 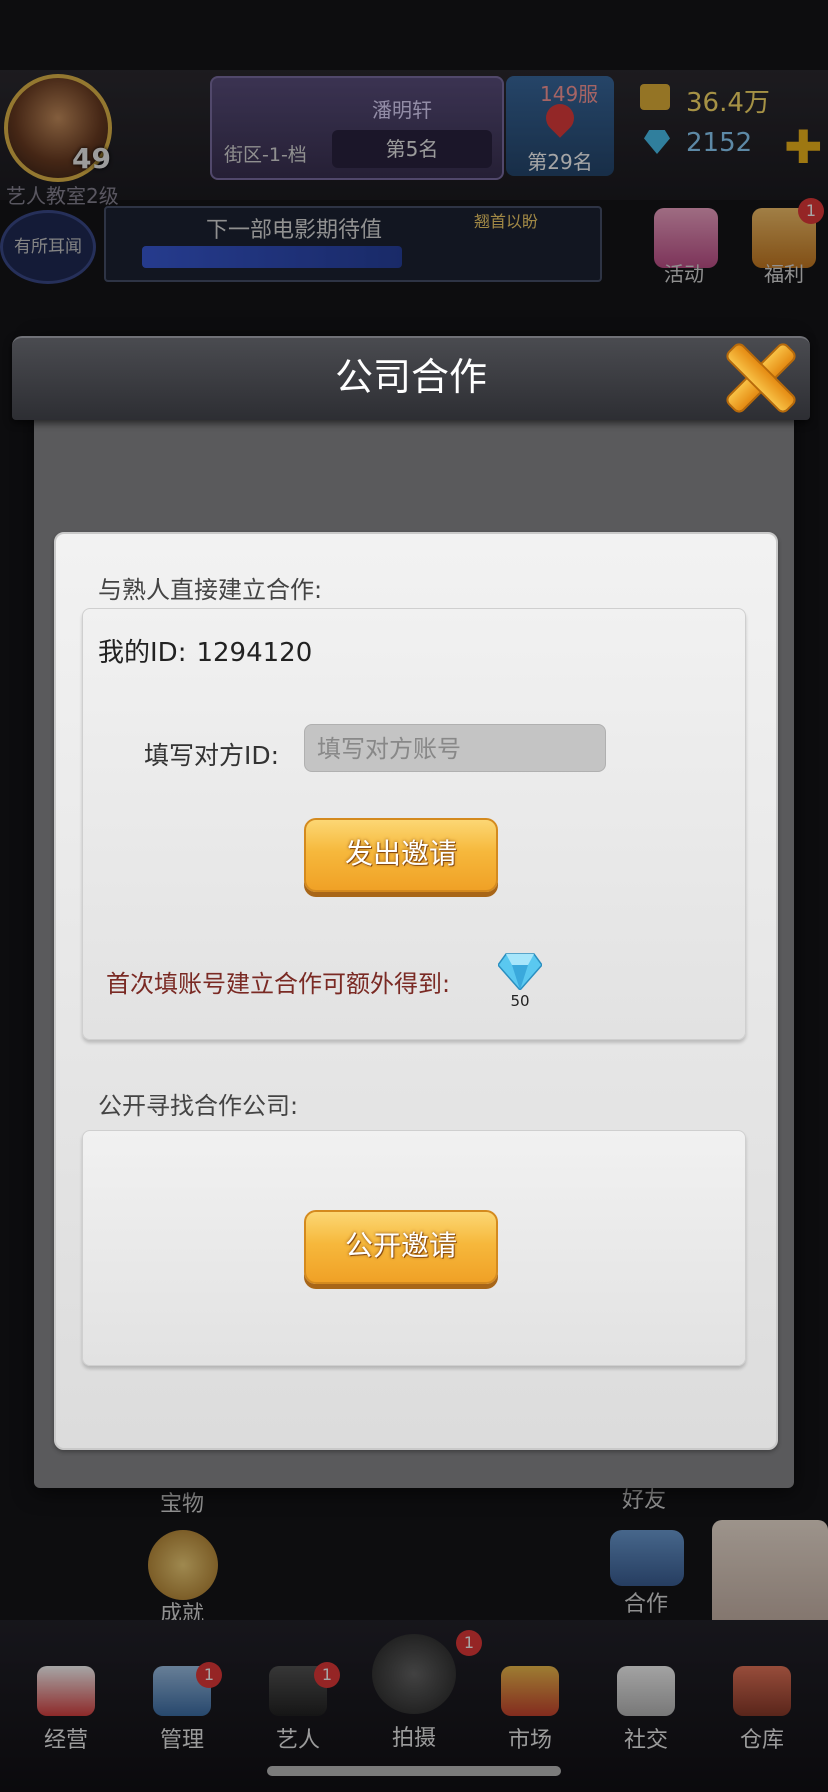 What do you see at coordinates (212, 755) in the screenshot?
I see `partner-id-label: 填写对方ID:` at bounding box center [212, 755].